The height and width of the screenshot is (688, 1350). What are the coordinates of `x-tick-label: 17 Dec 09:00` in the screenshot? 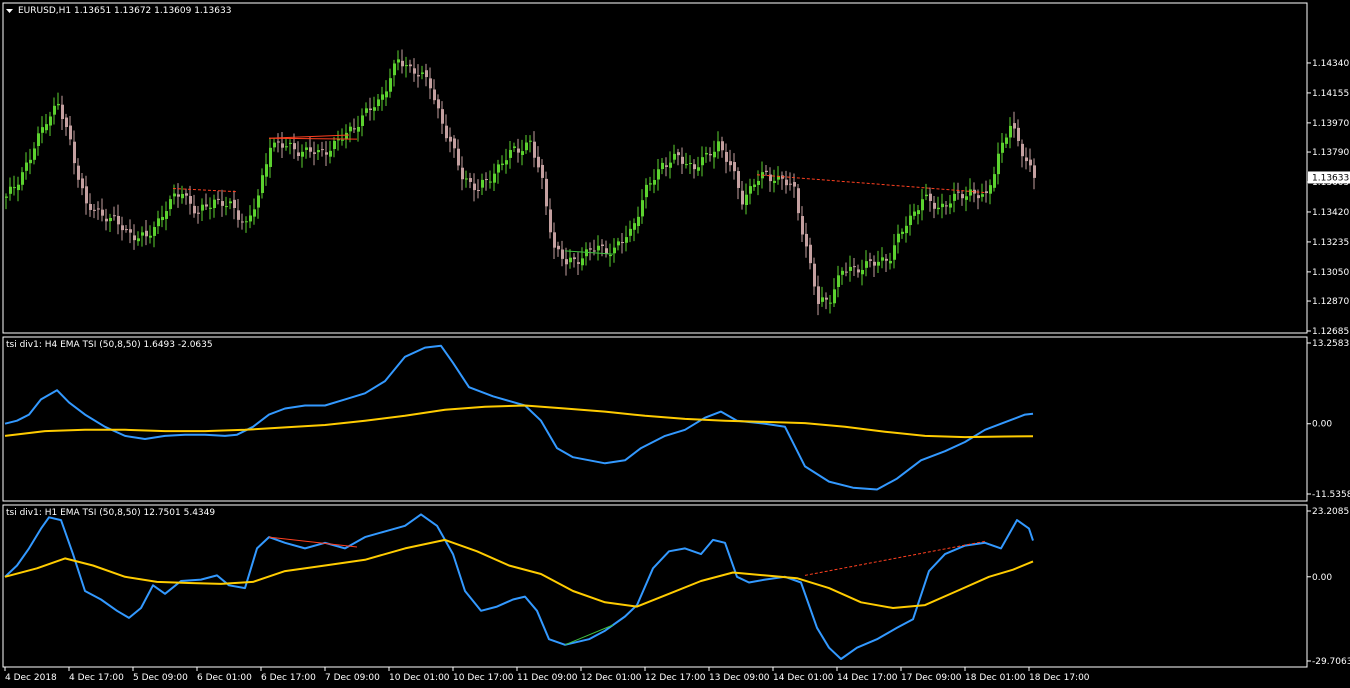 It's located at (931, 678).